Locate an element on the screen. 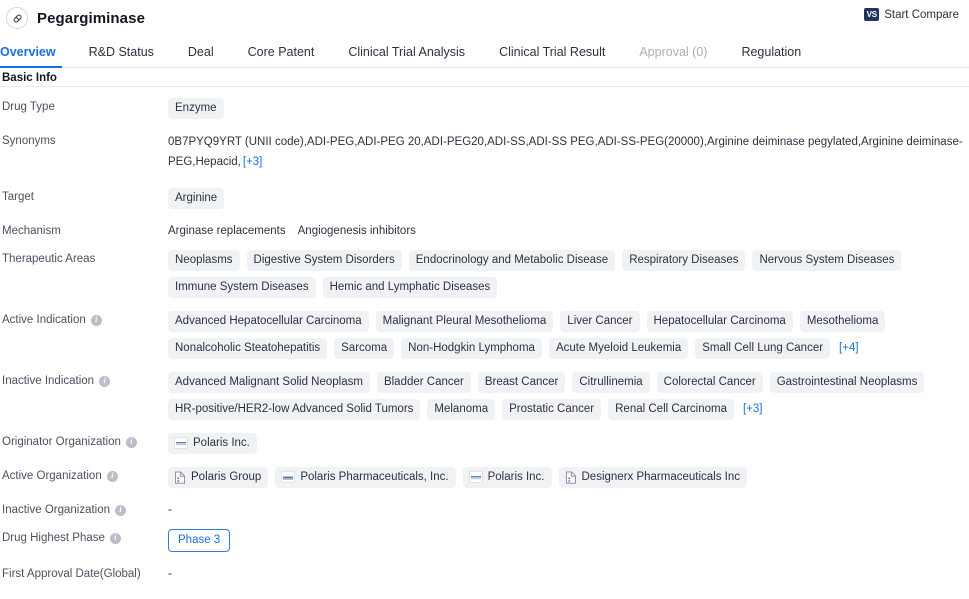 The height and width of the screenshot is (599, 969). chip-item: Endocrinology and Metabolic Disease is located at coordinates (512, 260).